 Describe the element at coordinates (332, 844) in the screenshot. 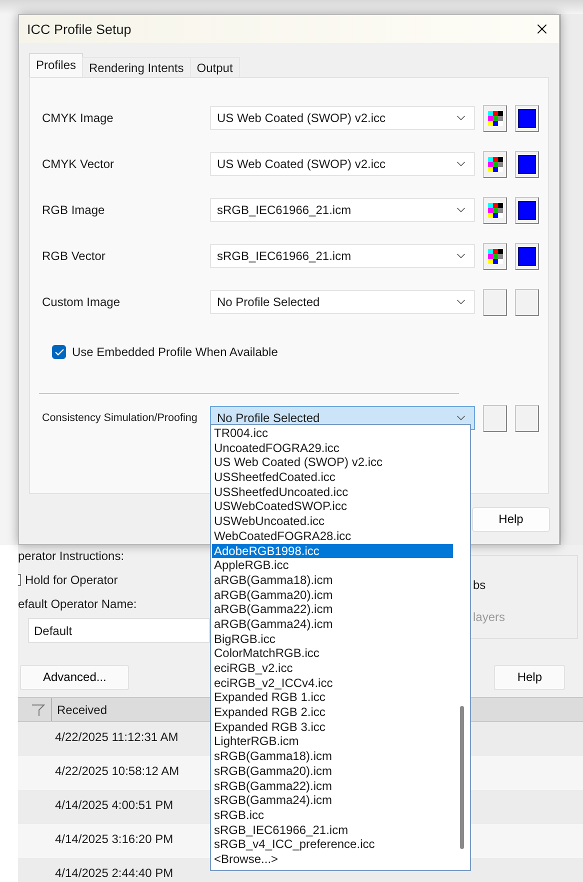

I see `list-item: sRGB_v4_ICC_preference.icc` at that location.